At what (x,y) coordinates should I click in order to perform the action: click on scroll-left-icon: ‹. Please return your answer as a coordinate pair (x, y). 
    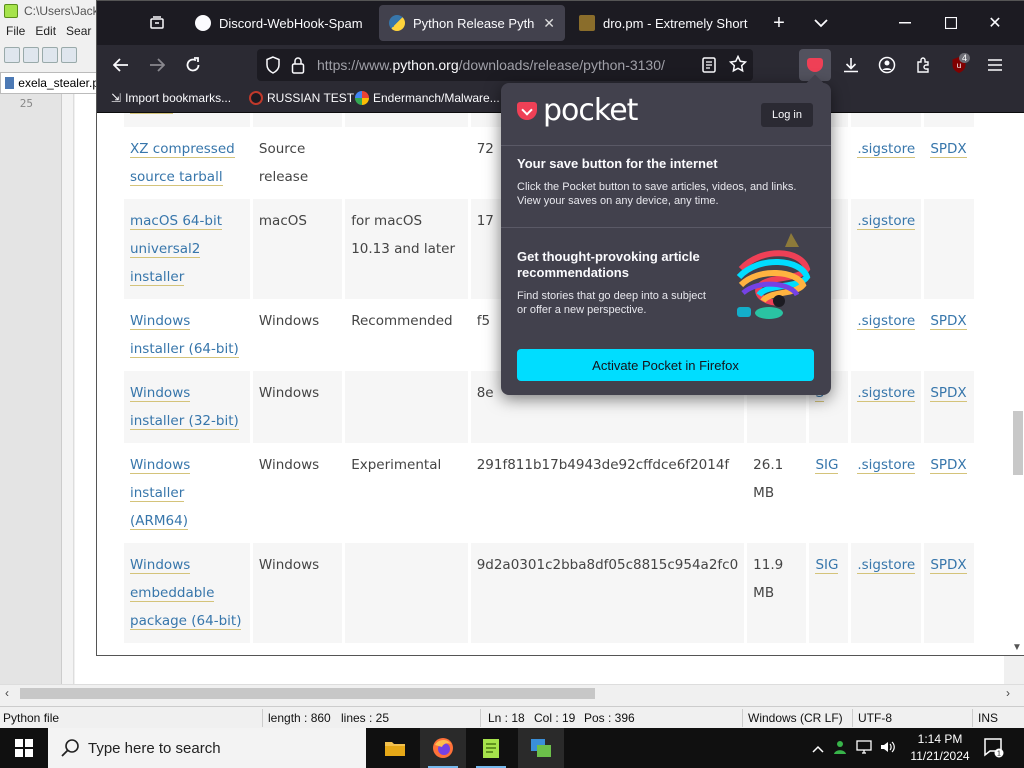
    Looking at the image, I should click on (7, 693).